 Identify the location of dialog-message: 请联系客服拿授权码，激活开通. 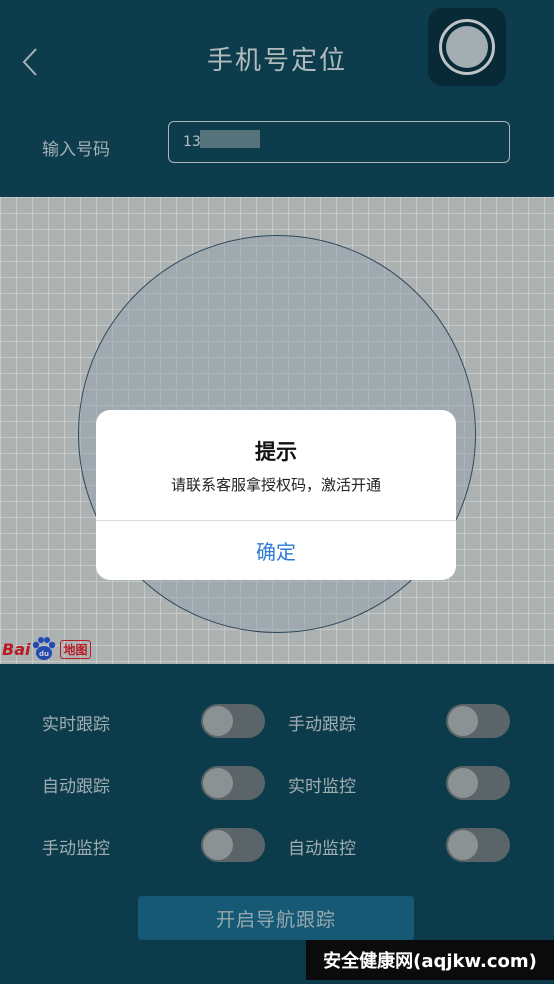
(275, 485).